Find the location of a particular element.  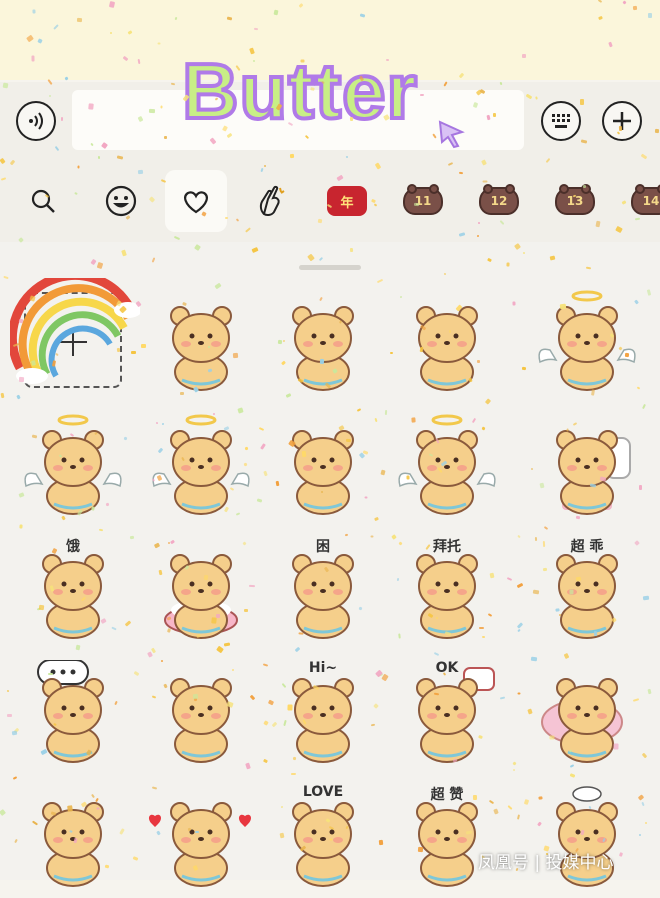

sticker-cell: OK is located at coordinates (447, 715).